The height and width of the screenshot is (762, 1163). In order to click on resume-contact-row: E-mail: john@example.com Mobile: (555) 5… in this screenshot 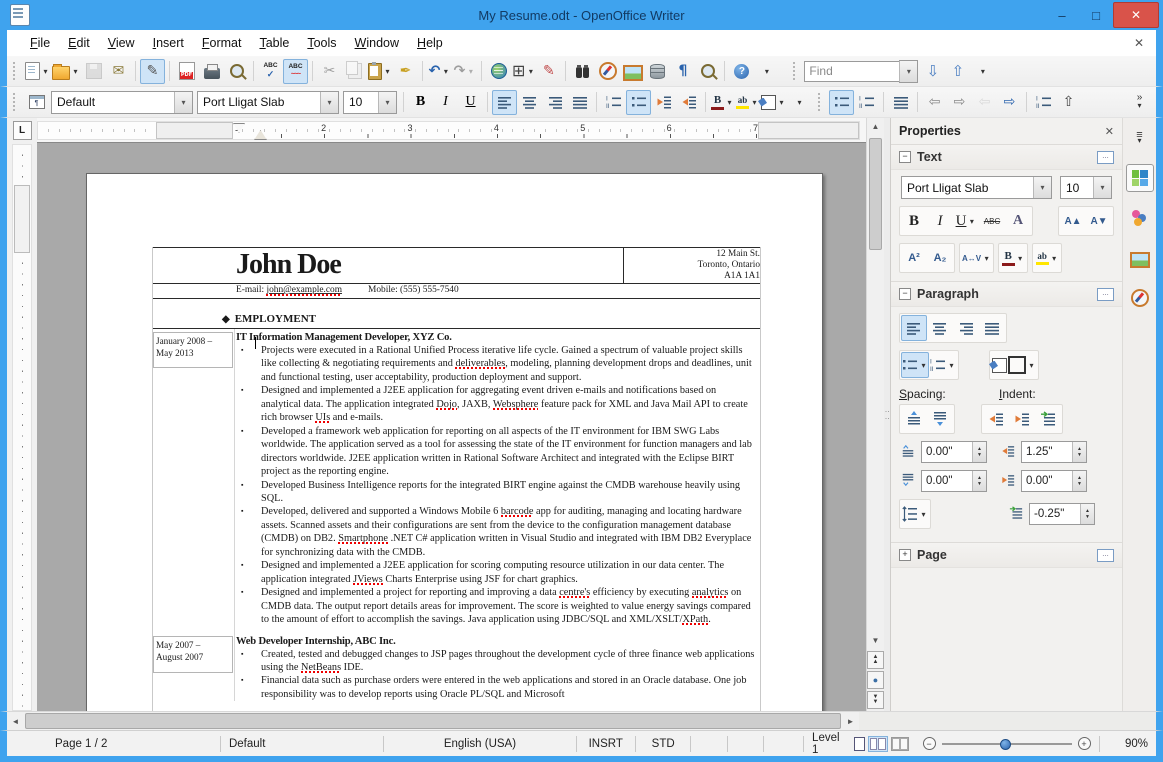, I will do `click(456, 291)`.